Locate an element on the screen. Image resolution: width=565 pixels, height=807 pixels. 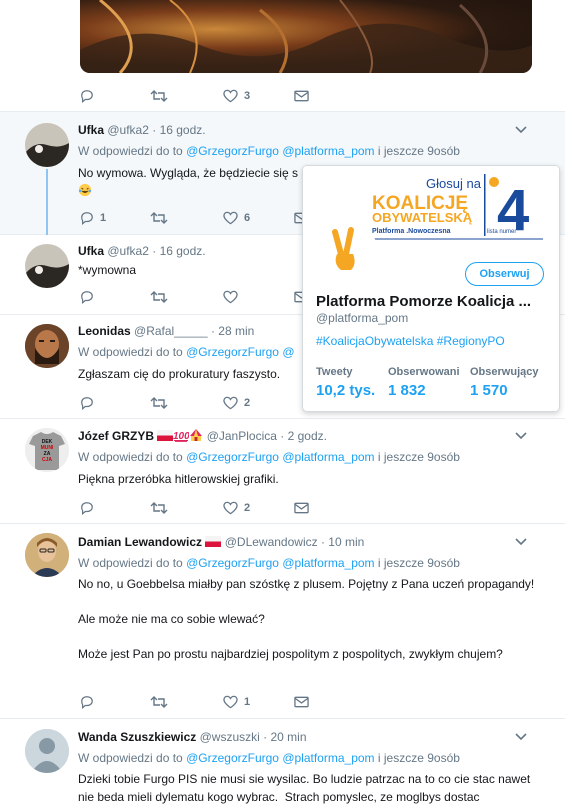
timestamp: · 20 min is located at coordinates (284, 737).